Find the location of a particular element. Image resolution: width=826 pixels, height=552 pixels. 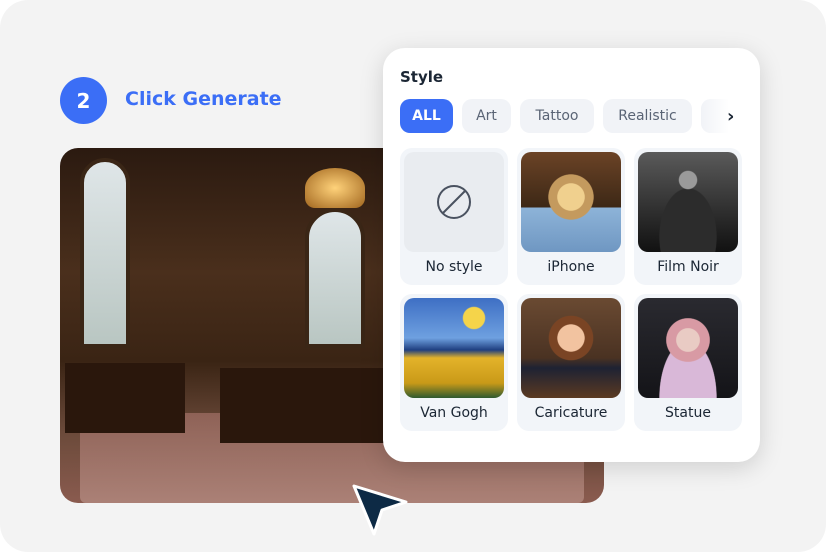

style-label: Caricature is located at coordinates (571, 413).